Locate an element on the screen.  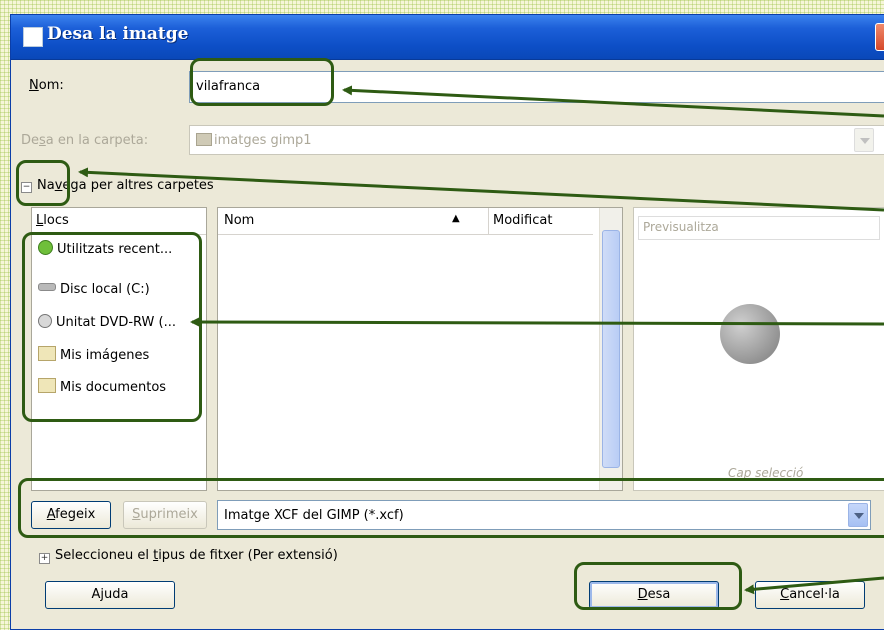
arrow-to-save is located at coordinates (814, 585).